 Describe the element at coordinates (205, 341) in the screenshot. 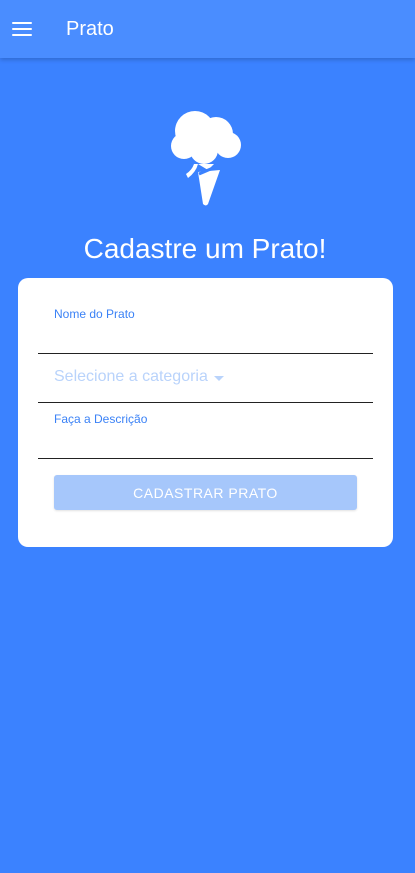

I see `name-input` at that location.